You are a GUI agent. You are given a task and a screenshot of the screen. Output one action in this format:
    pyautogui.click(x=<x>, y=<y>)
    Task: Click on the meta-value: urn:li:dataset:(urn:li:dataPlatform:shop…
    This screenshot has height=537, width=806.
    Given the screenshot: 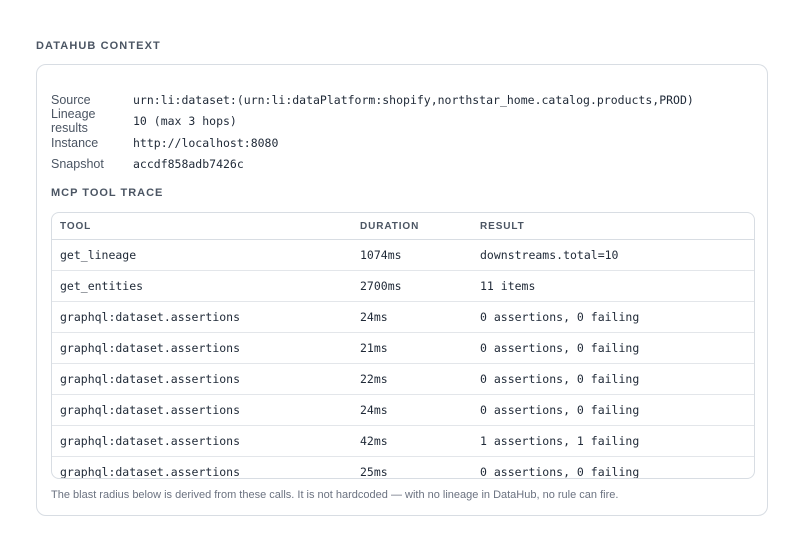 What is the action you would take?
    pyautogui.click(x=413, y=100)
    